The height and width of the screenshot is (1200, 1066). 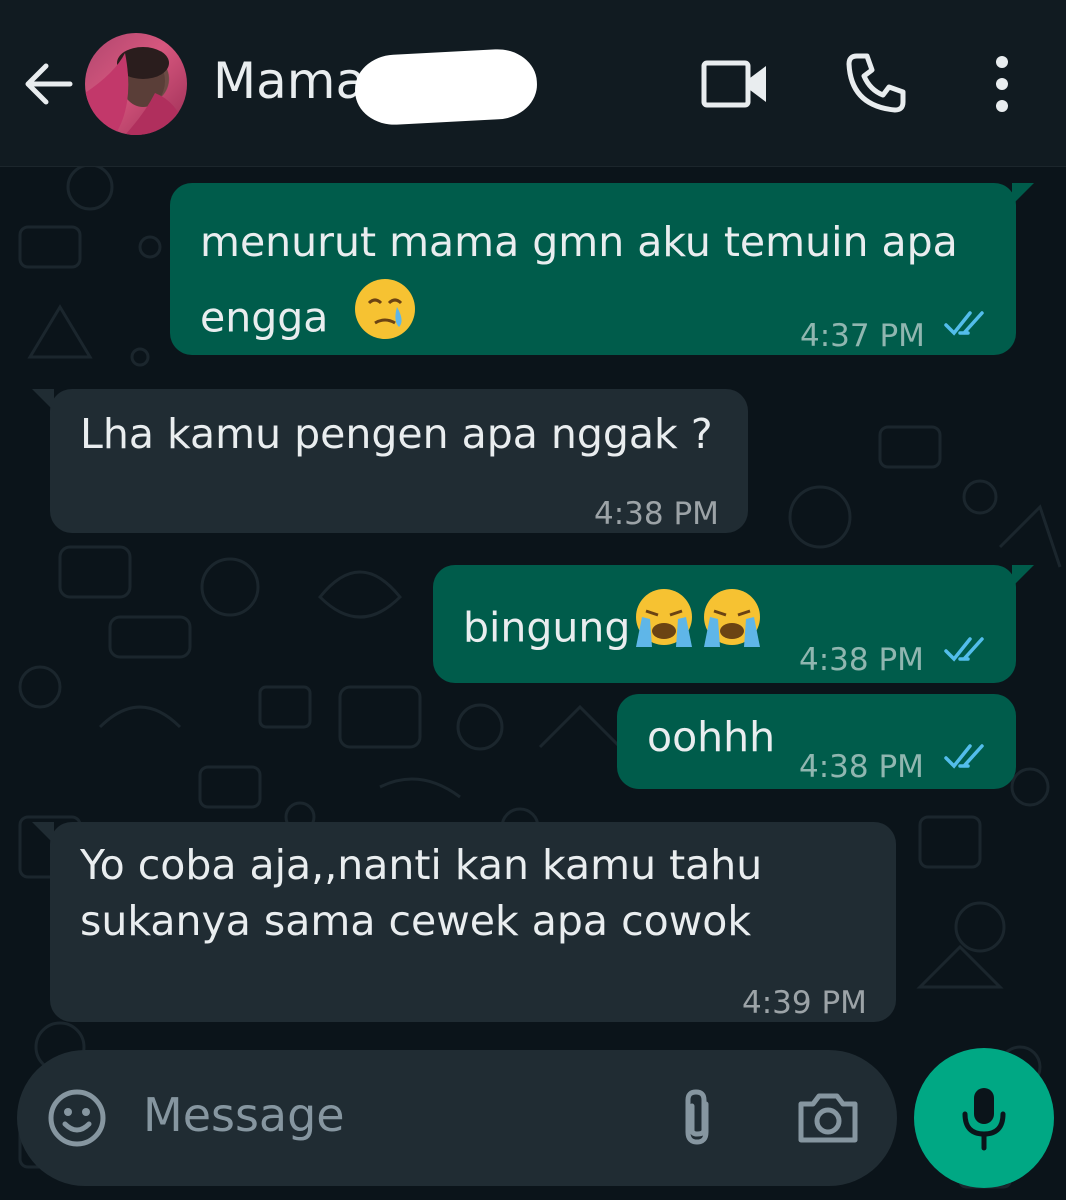 I want to click on voice-call-button, so click(x=876, y=83).